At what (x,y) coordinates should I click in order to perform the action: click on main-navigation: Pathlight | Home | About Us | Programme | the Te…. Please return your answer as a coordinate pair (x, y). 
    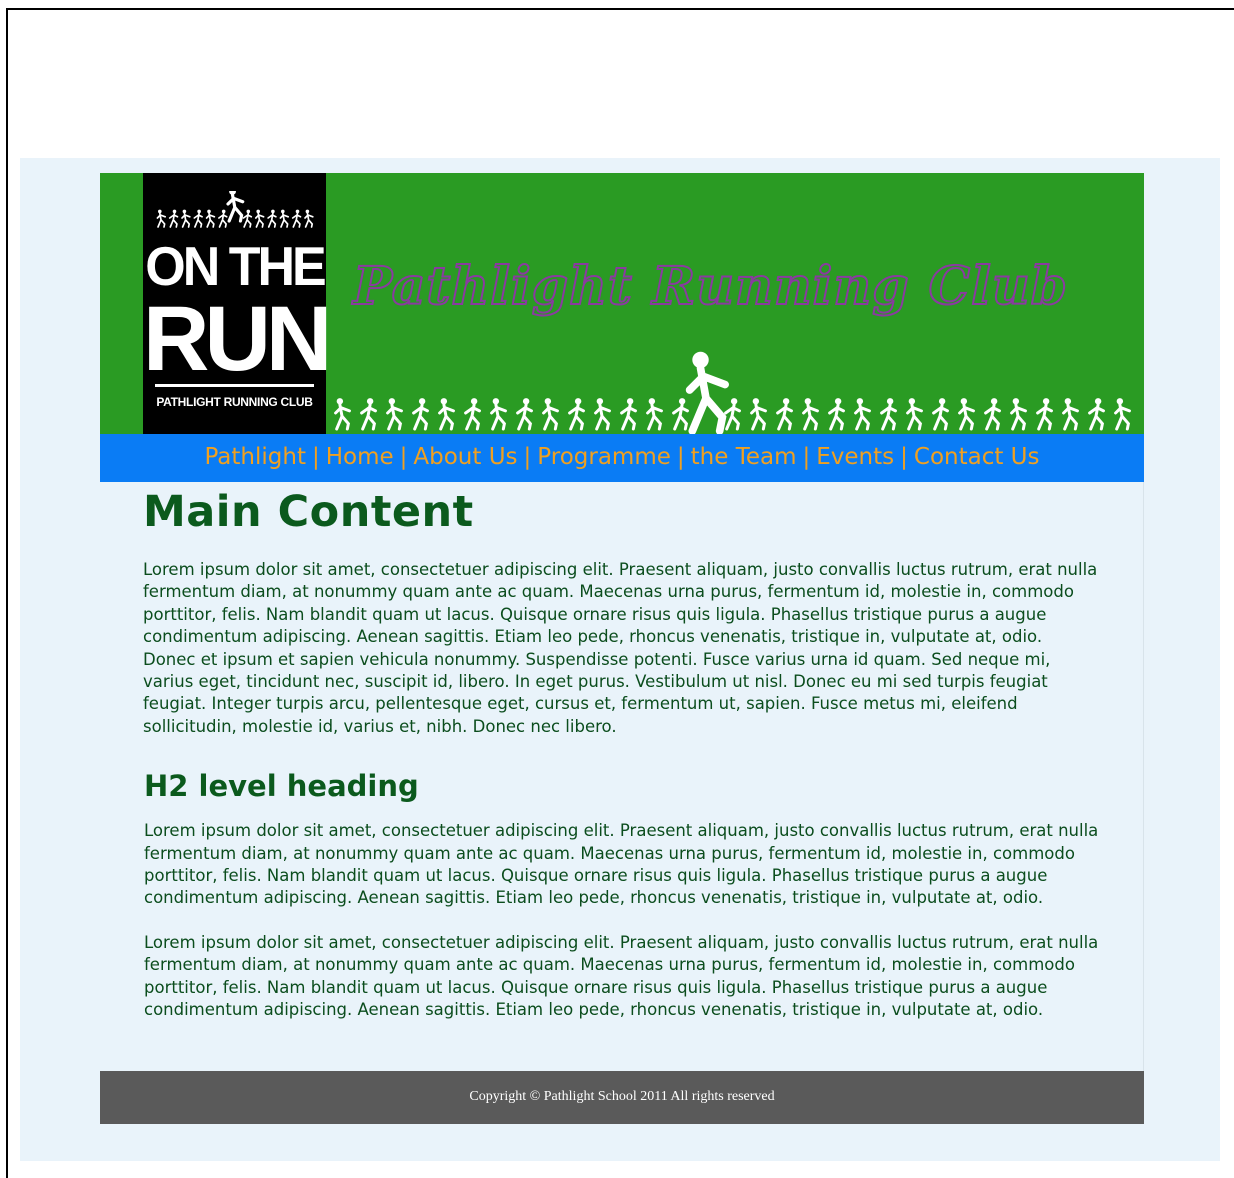
    Looking at the image, I should click on (622, 458).